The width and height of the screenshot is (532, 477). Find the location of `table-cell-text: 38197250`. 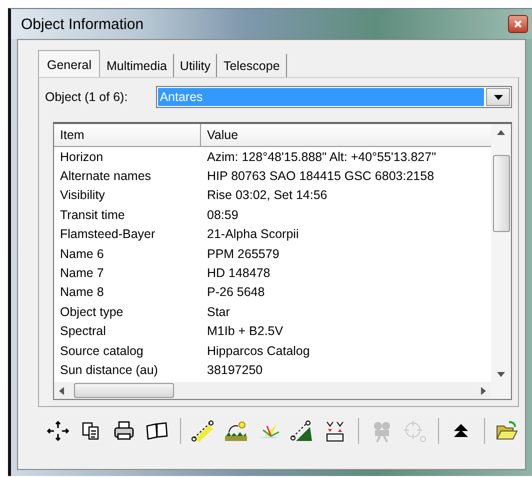

table-cell-text: 38197250 is located at coordinates (234, 369).